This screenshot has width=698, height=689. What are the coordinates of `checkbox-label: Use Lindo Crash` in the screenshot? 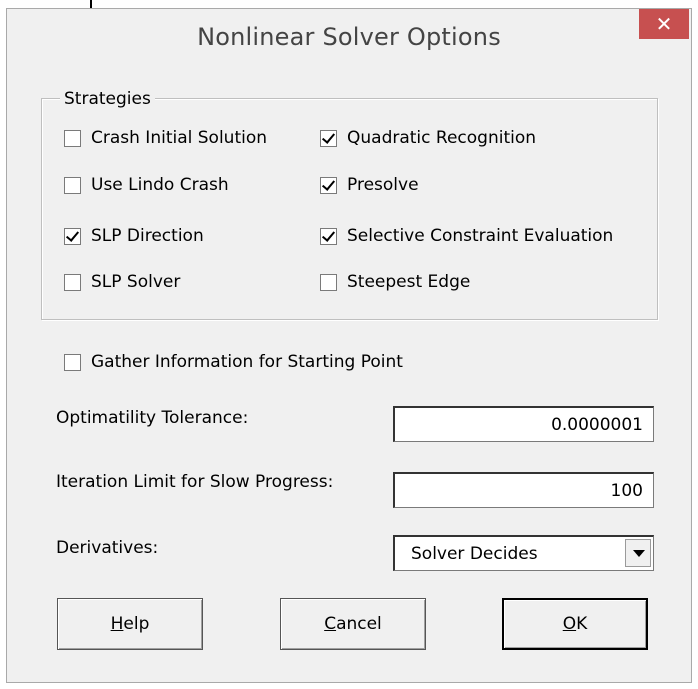 It's located at (160, 185).